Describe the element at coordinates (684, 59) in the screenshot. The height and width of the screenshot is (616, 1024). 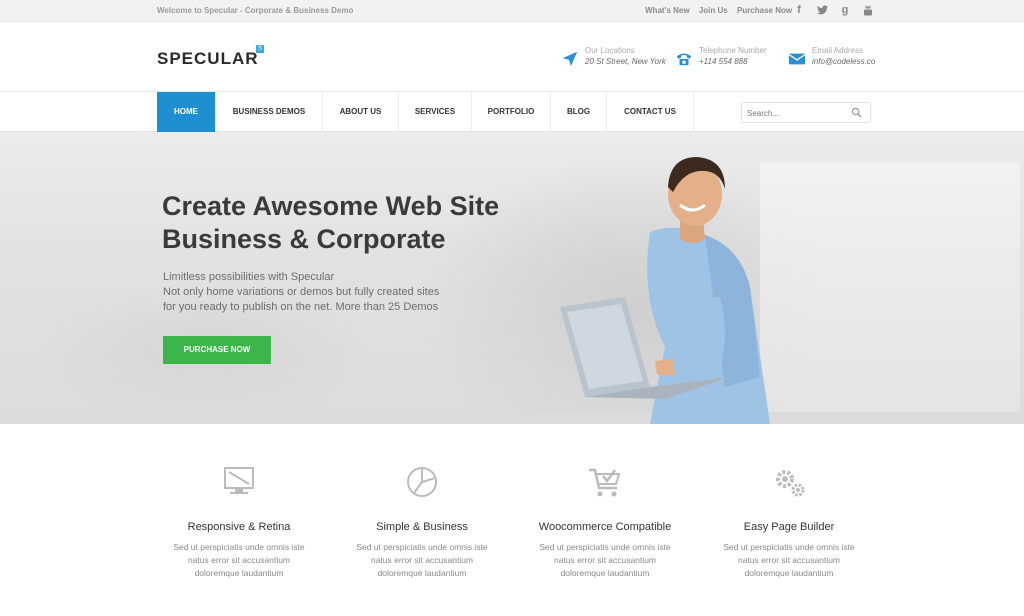
I see `phone-icon` at that location.